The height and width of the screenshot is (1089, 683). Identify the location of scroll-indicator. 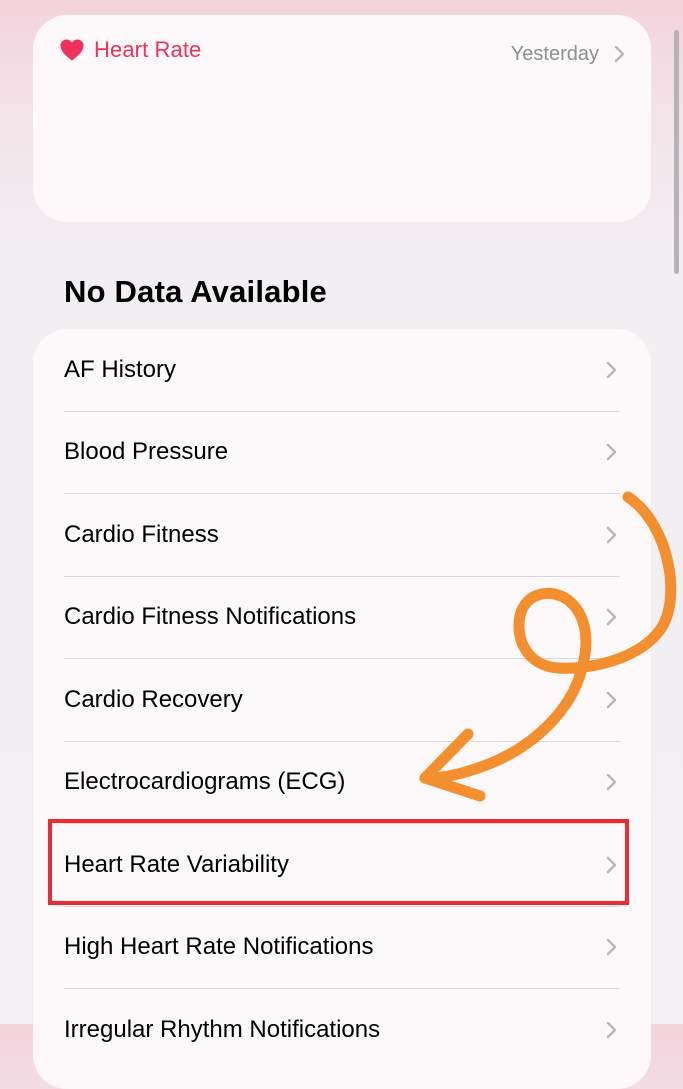
(676, 152).